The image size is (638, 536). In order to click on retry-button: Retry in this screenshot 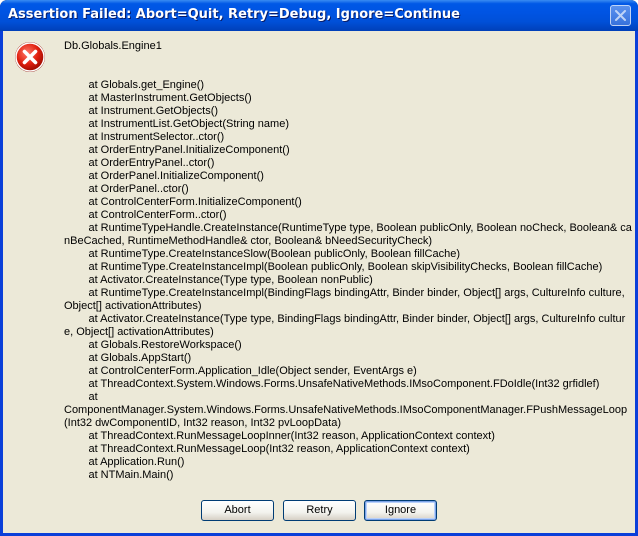, I will do `click(319, 510)`.